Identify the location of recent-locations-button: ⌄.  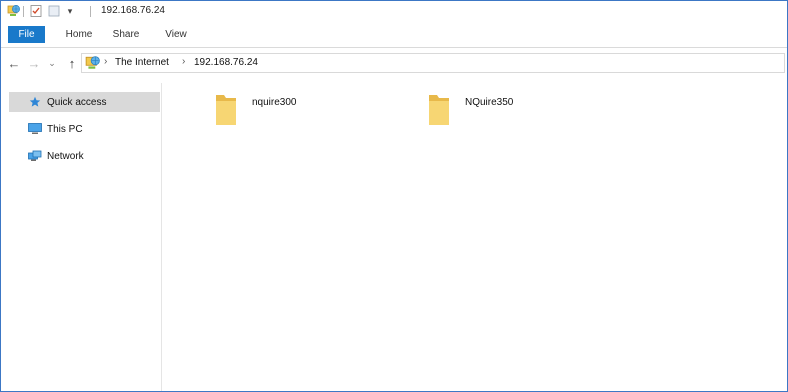
(52, 63).